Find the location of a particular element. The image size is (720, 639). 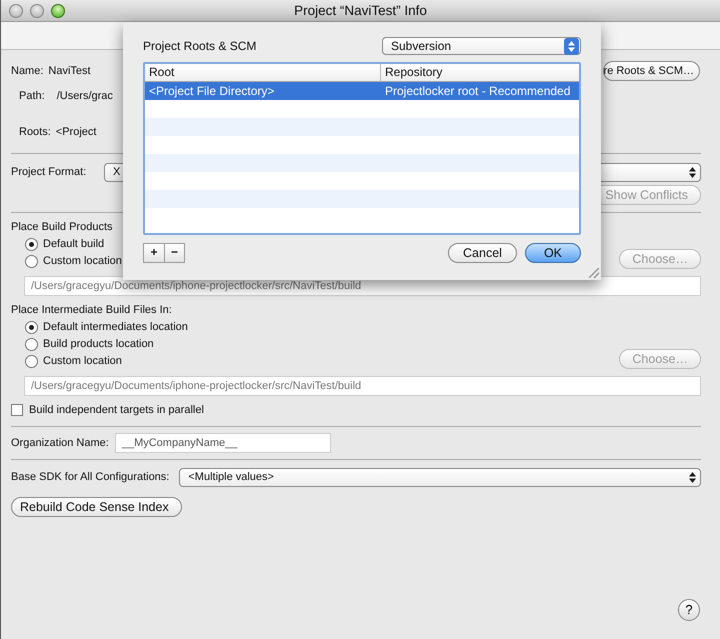

cancel-button: Cancel is located at coordinates (482, 253).